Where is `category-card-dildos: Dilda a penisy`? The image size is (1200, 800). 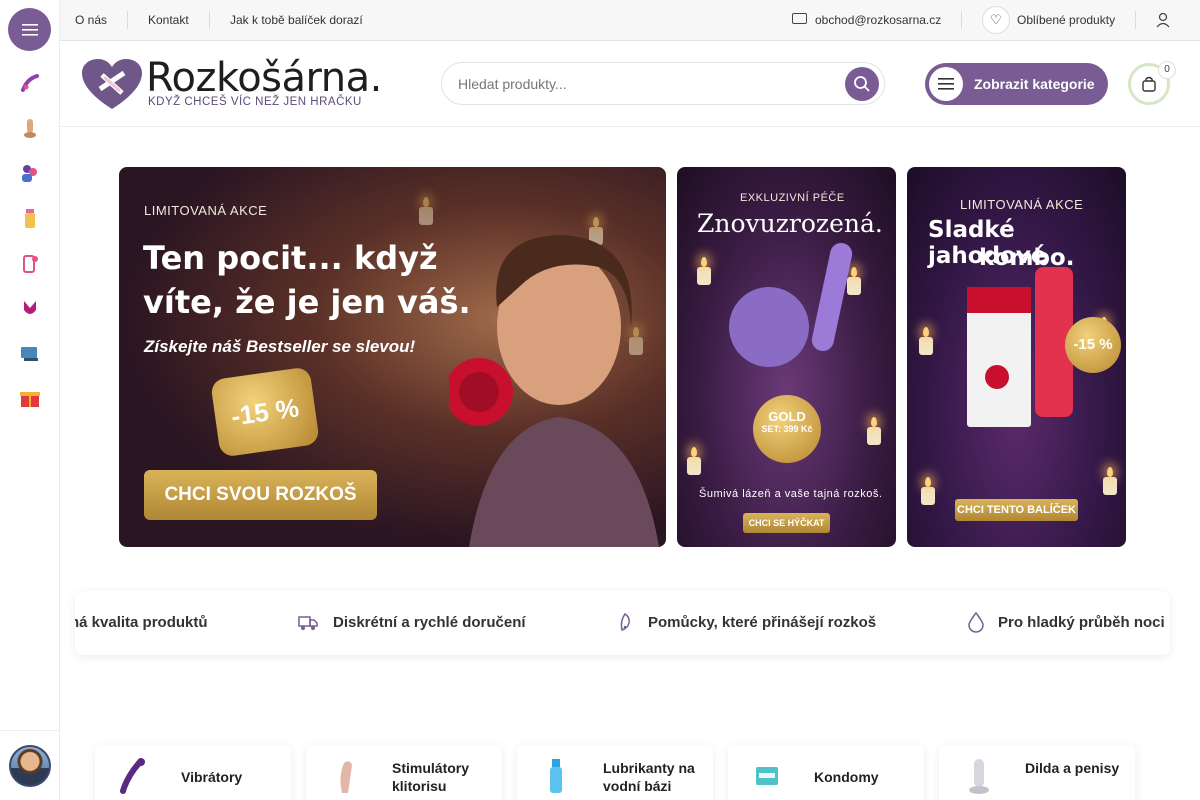
category-card-dildos: Dilda a penisy is located at coordinates (1037, 772).